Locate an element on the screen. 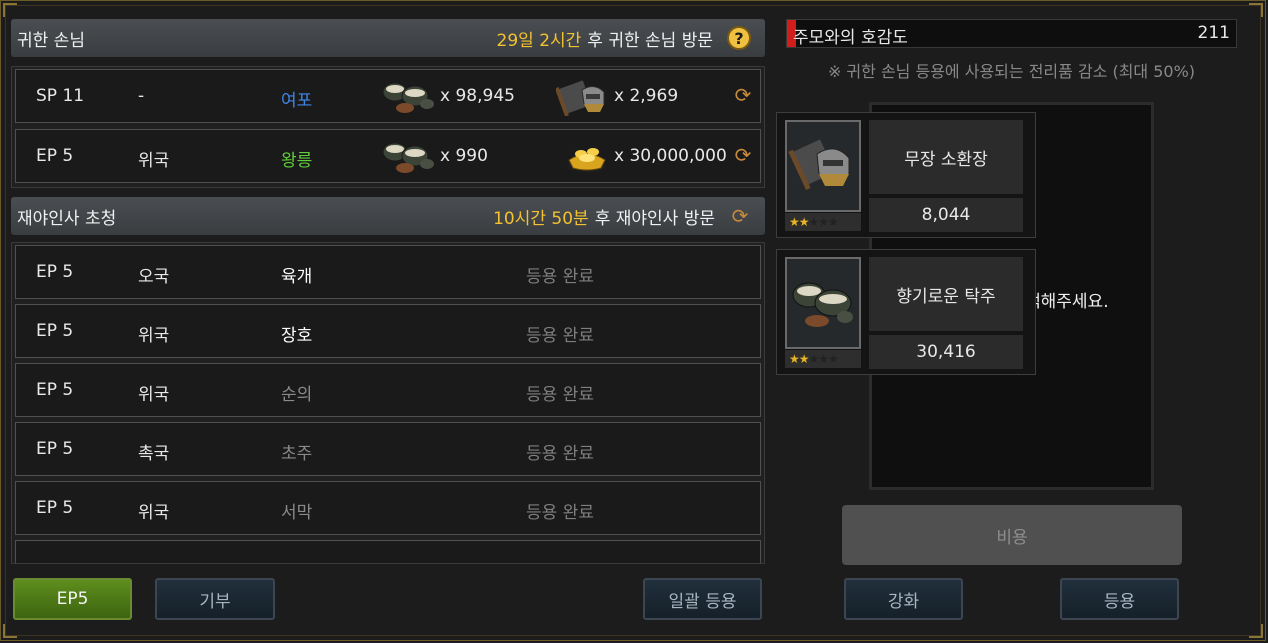  row-nation: 오국 is located at coordinates (154, 277).